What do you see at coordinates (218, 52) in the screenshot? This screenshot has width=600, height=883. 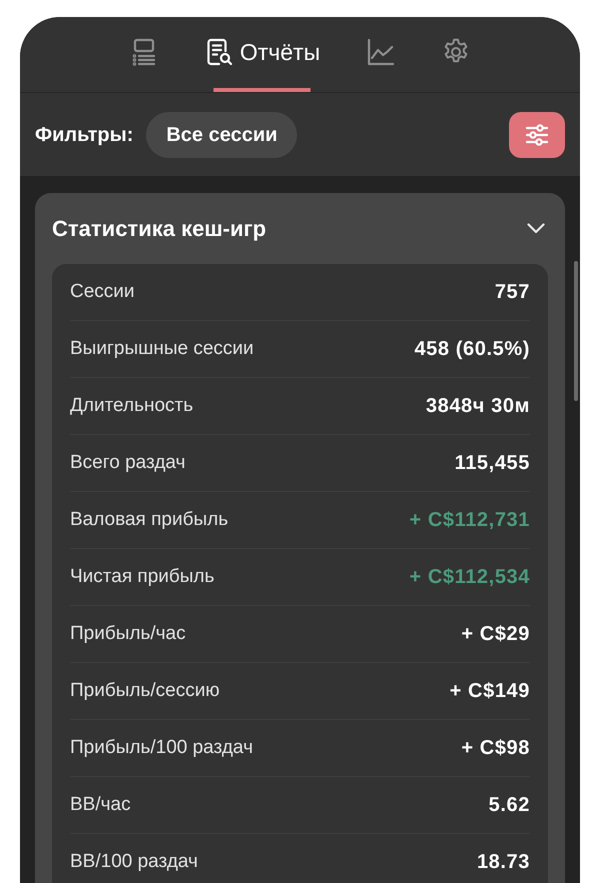 I see `document-search-icon` at bounding box center [218, 52].